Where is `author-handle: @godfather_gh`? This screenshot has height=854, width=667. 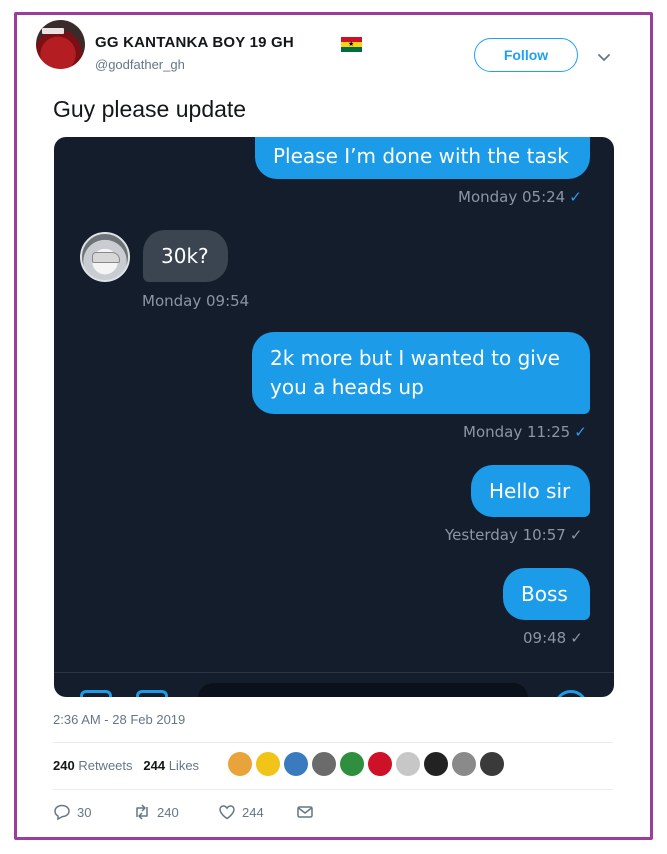
author-handle: @godfather_gh is located at coordinates (140, 64).